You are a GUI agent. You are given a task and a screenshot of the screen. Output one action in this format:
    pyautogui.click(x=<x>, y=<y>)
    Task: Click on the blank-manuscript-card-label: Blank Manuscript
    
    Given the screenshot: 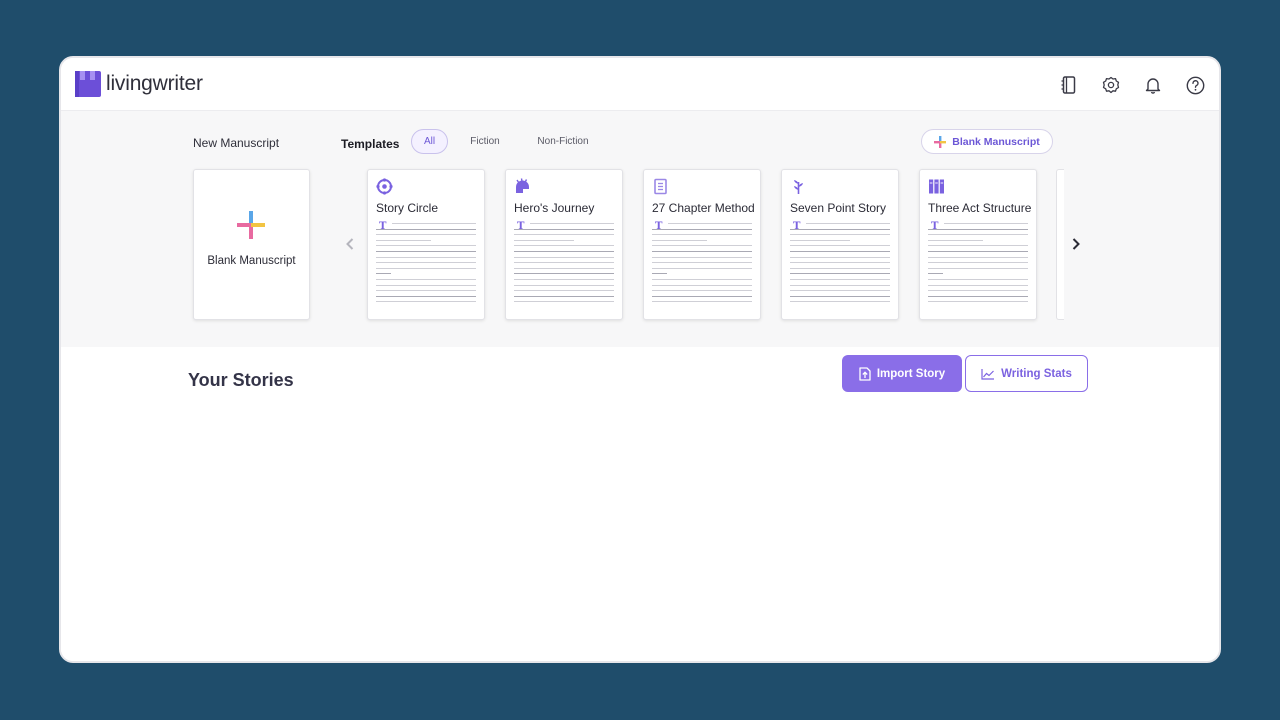 What is the action you would take?
    pyautogui.click(x=251, y=261)
    